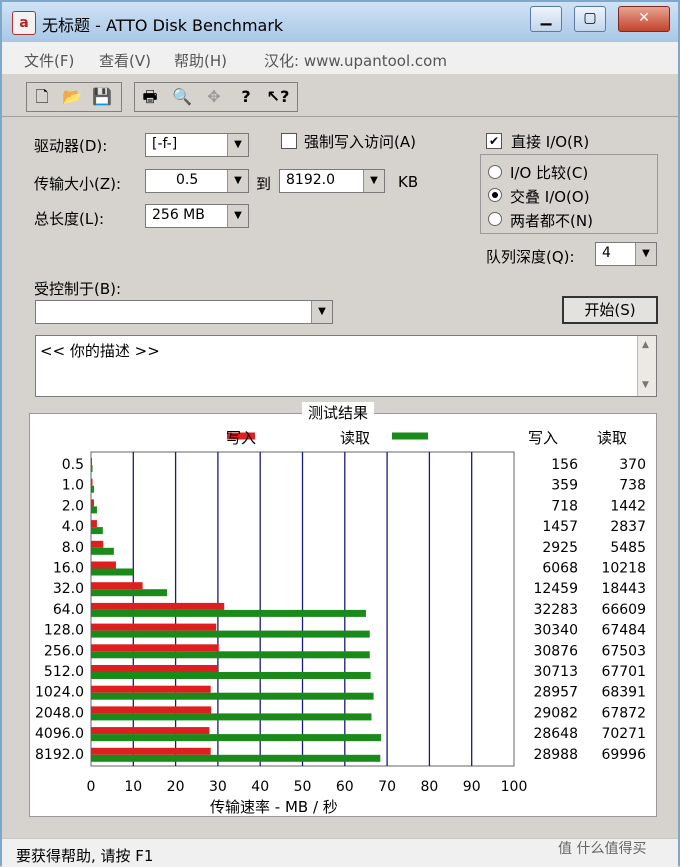  Describe the element at coordinates (429, 787) in the screenshot. I see `x-tick-label: 80` at that location.